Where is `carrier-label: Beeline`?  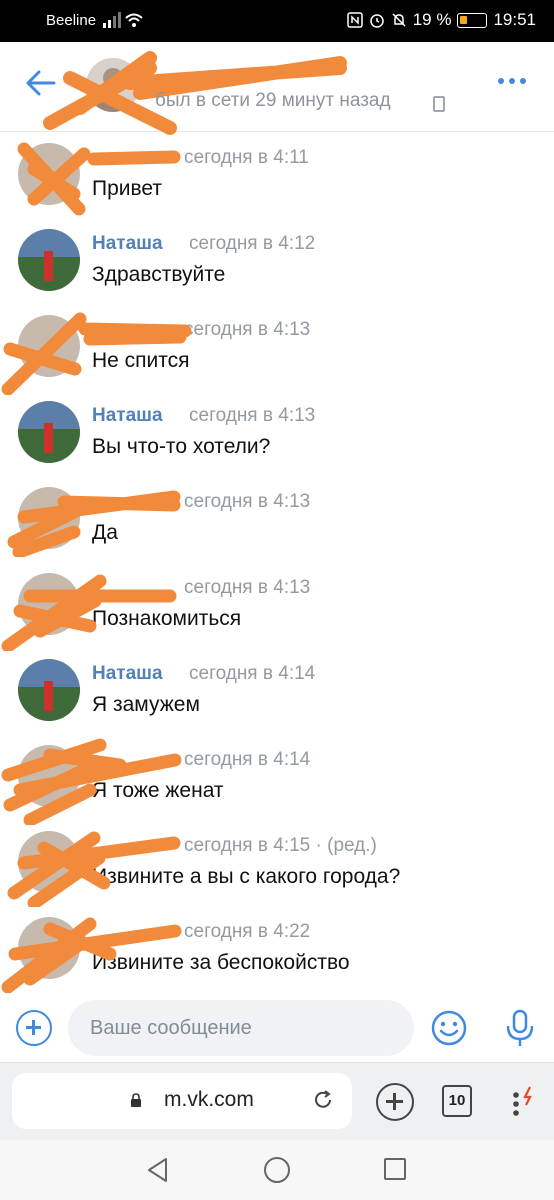 carrier-label: Beeline is located at coordinates (71, 20).